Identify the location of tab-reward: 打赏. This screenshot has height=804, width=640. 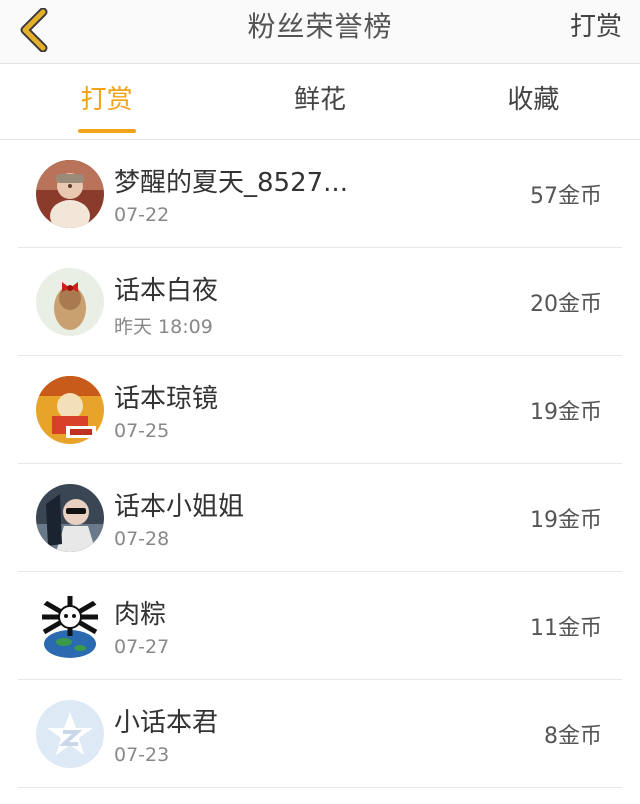
(106, 101).